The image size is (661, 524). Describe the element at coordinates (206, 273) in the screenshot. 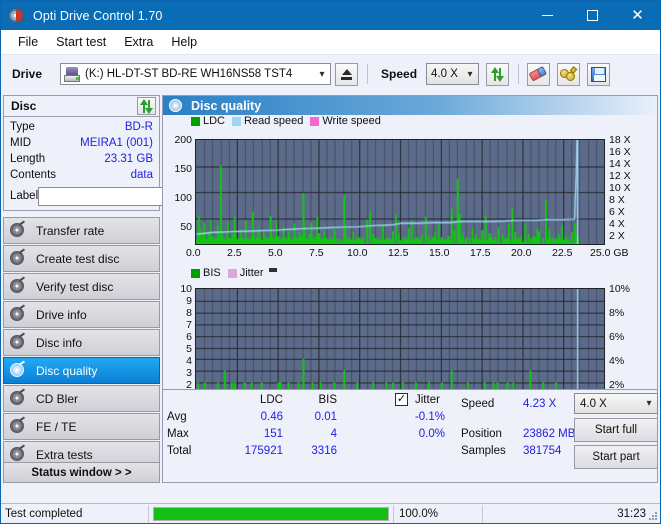

I see `legend-item-bis: BIS` at that location.